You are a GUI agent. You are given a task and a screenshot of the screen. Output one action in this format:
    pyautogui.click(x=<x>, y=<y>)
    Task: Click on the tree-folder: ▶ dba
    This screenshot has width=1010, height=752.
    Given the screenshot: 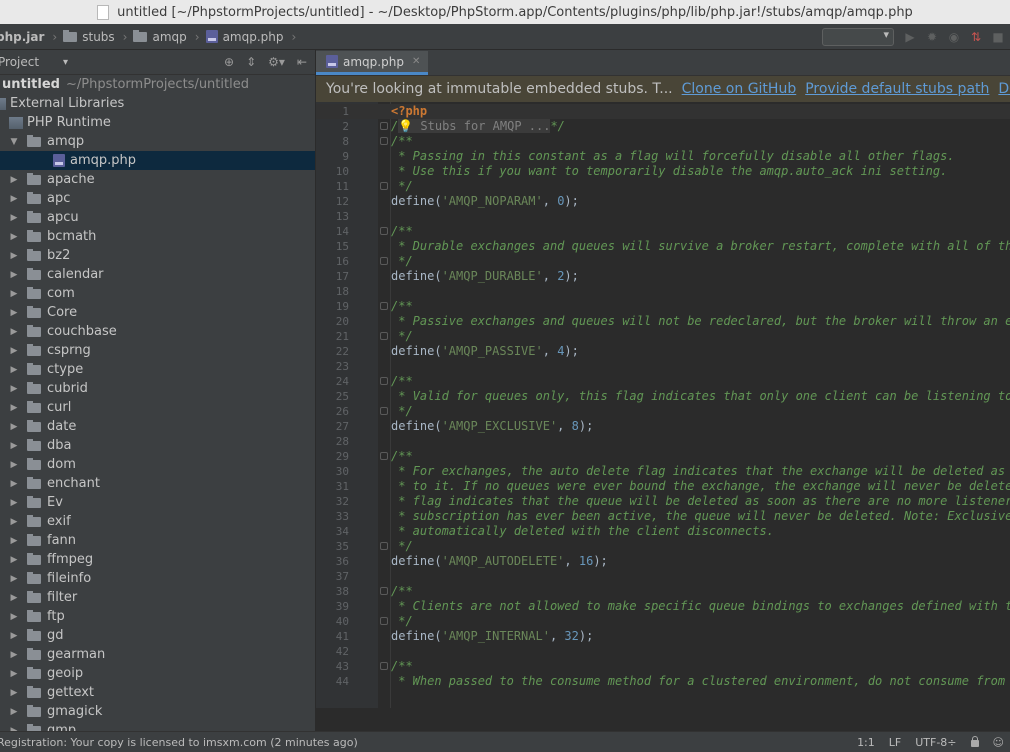 What is the action you would take?
    pyautogui.click(x=157, y=445)
    